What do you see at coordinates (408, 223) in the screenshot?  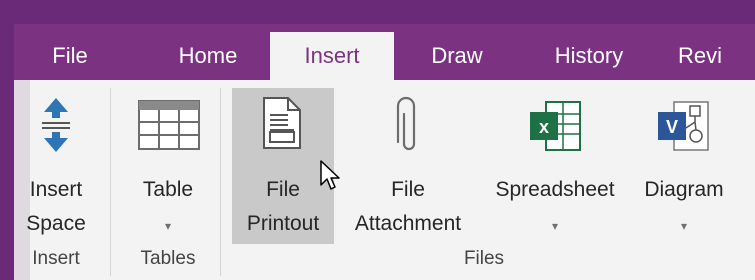 I see `file-attachment-label-2: Attachment` at bounding box center [408, 223].